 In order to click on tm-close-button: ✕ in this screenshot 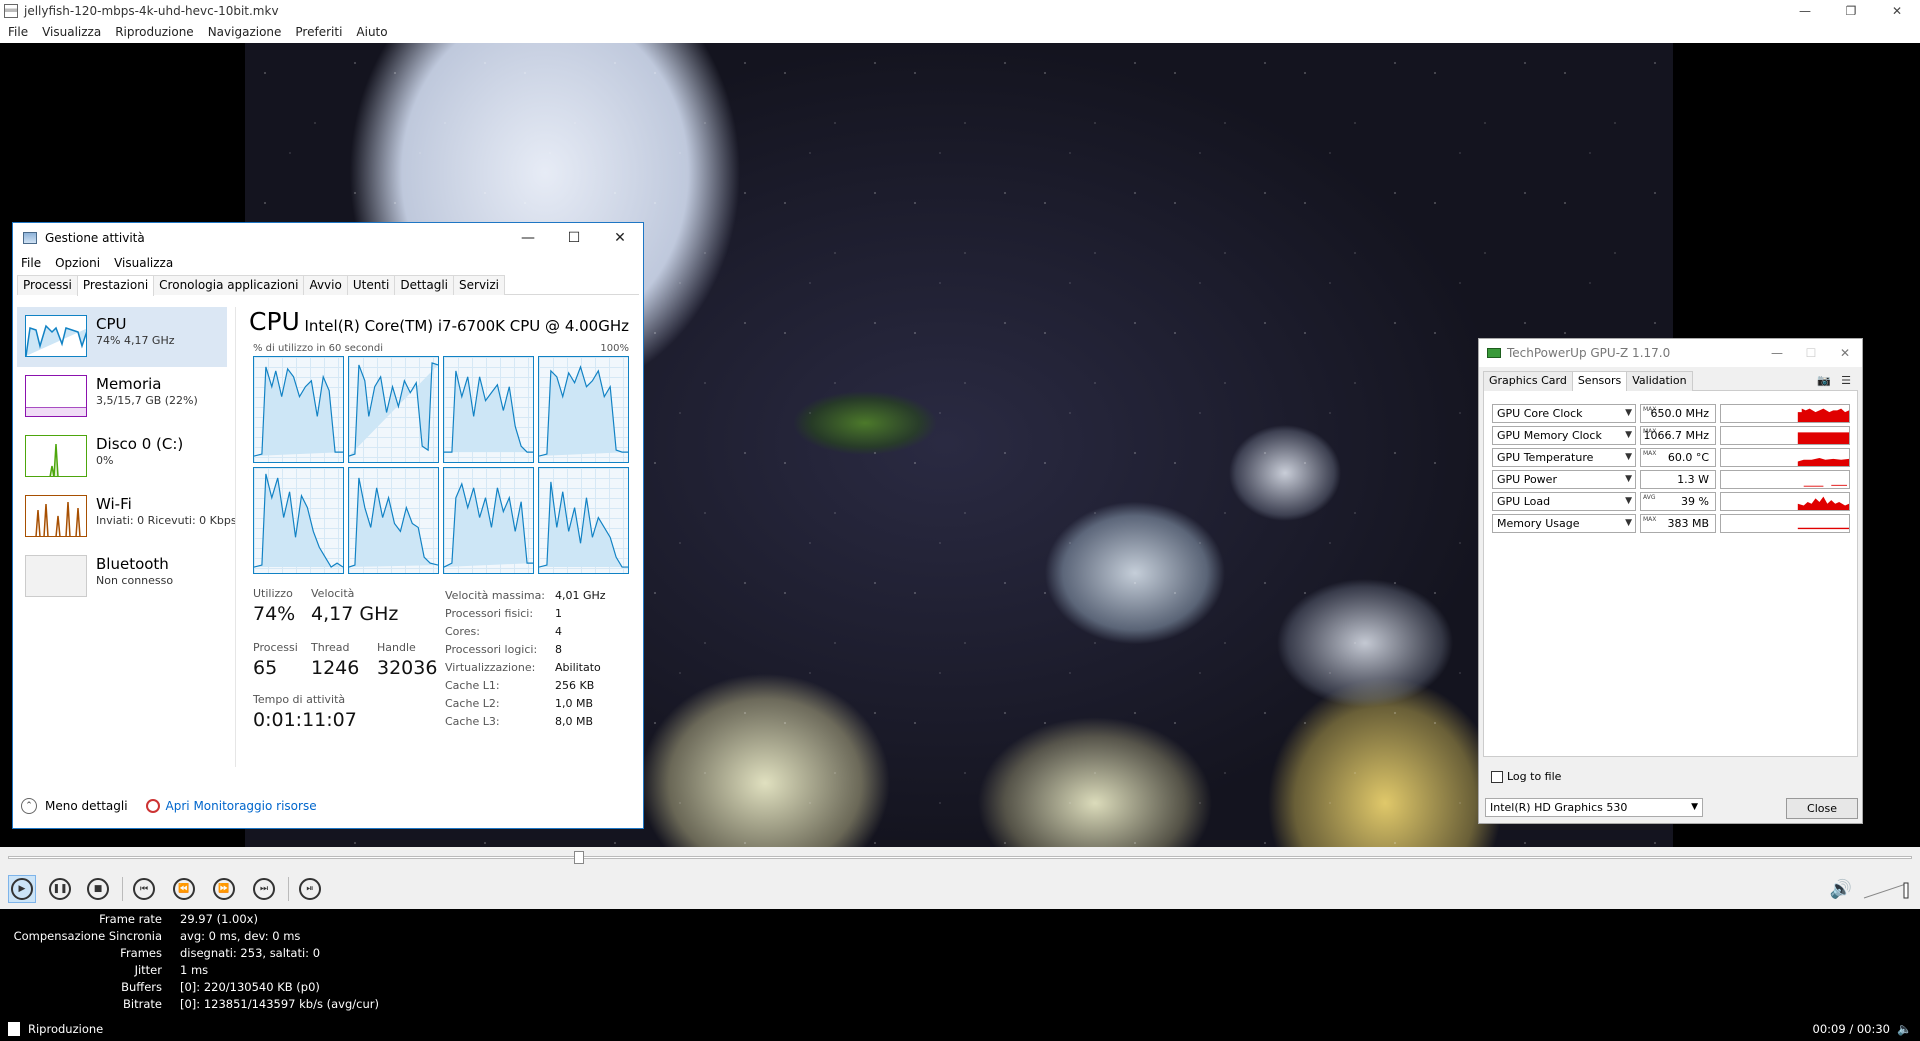, I will do `click(620, 238)`.